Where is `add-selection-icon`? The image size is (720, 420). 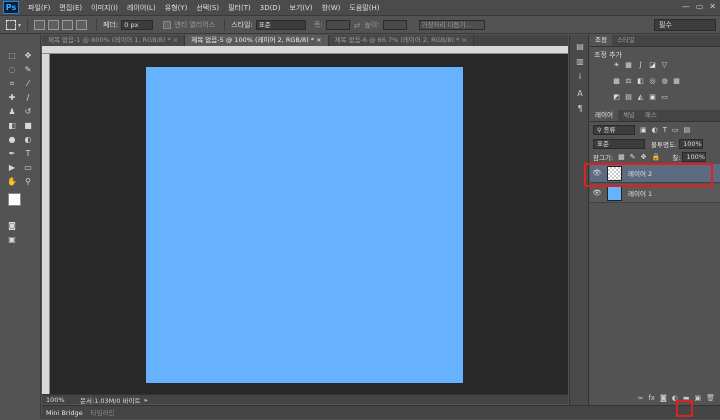 add-selection-icon is located at coordinates (54, 25).